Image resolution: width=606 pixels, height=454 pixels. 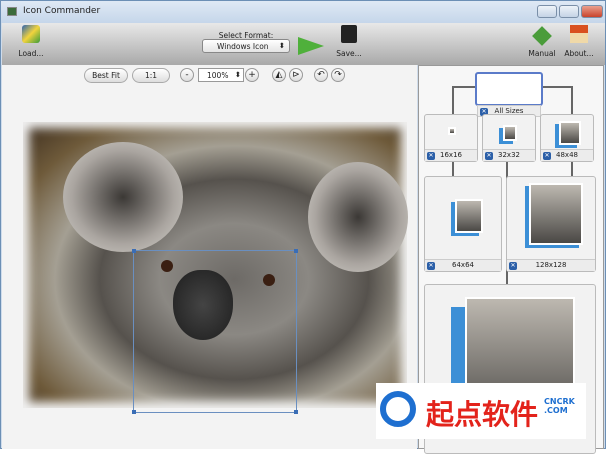 I want to click on size-tile-all: ✕ All Sizes, so click(x=509, y=94).